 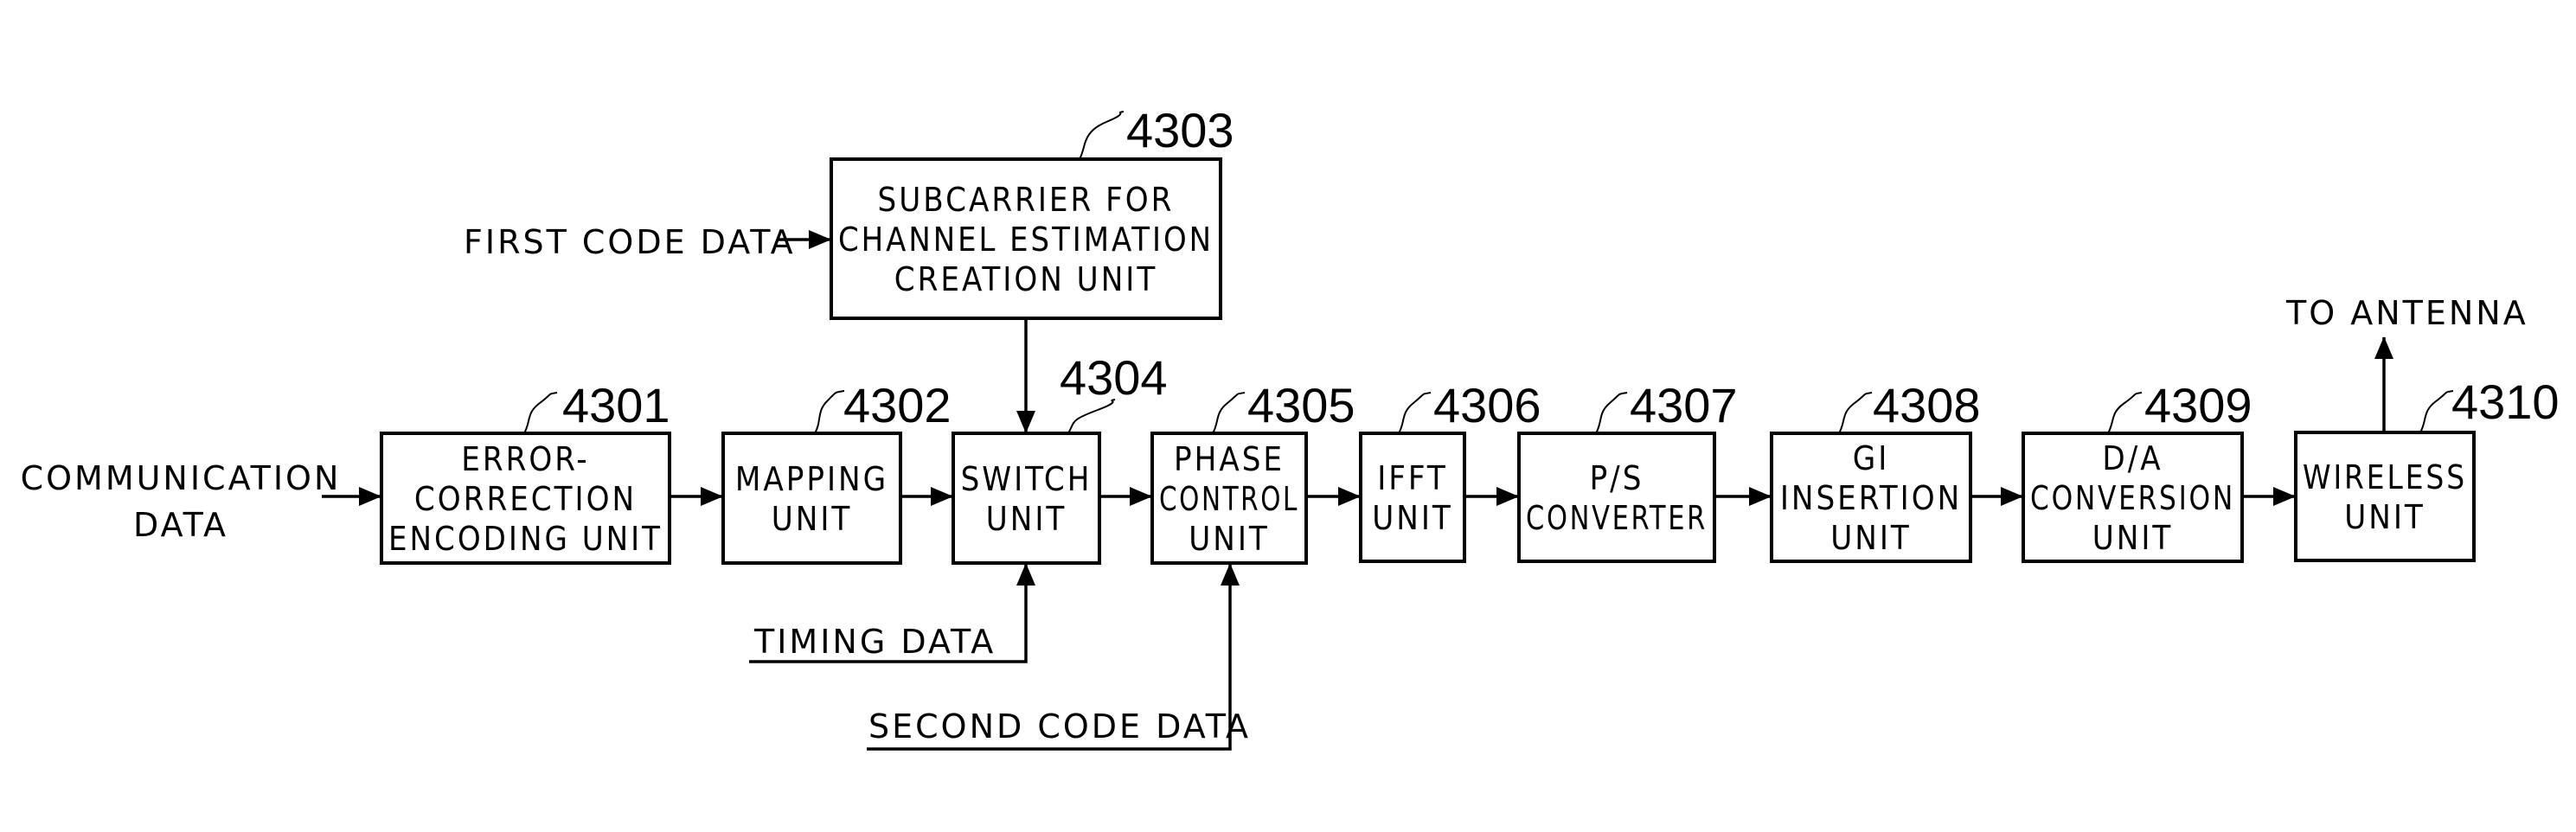 I want to click on block-4301: ERROR-CORRECTIONENCODING UNIT 4301, so click(x=525, y=471).